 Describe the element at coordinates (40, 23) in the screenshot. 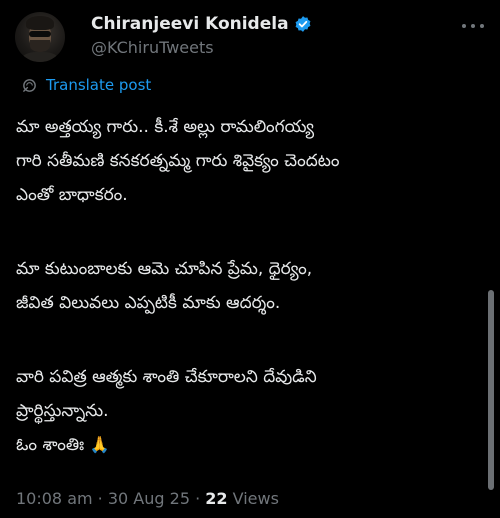

I see `avatar-hair` at that location.